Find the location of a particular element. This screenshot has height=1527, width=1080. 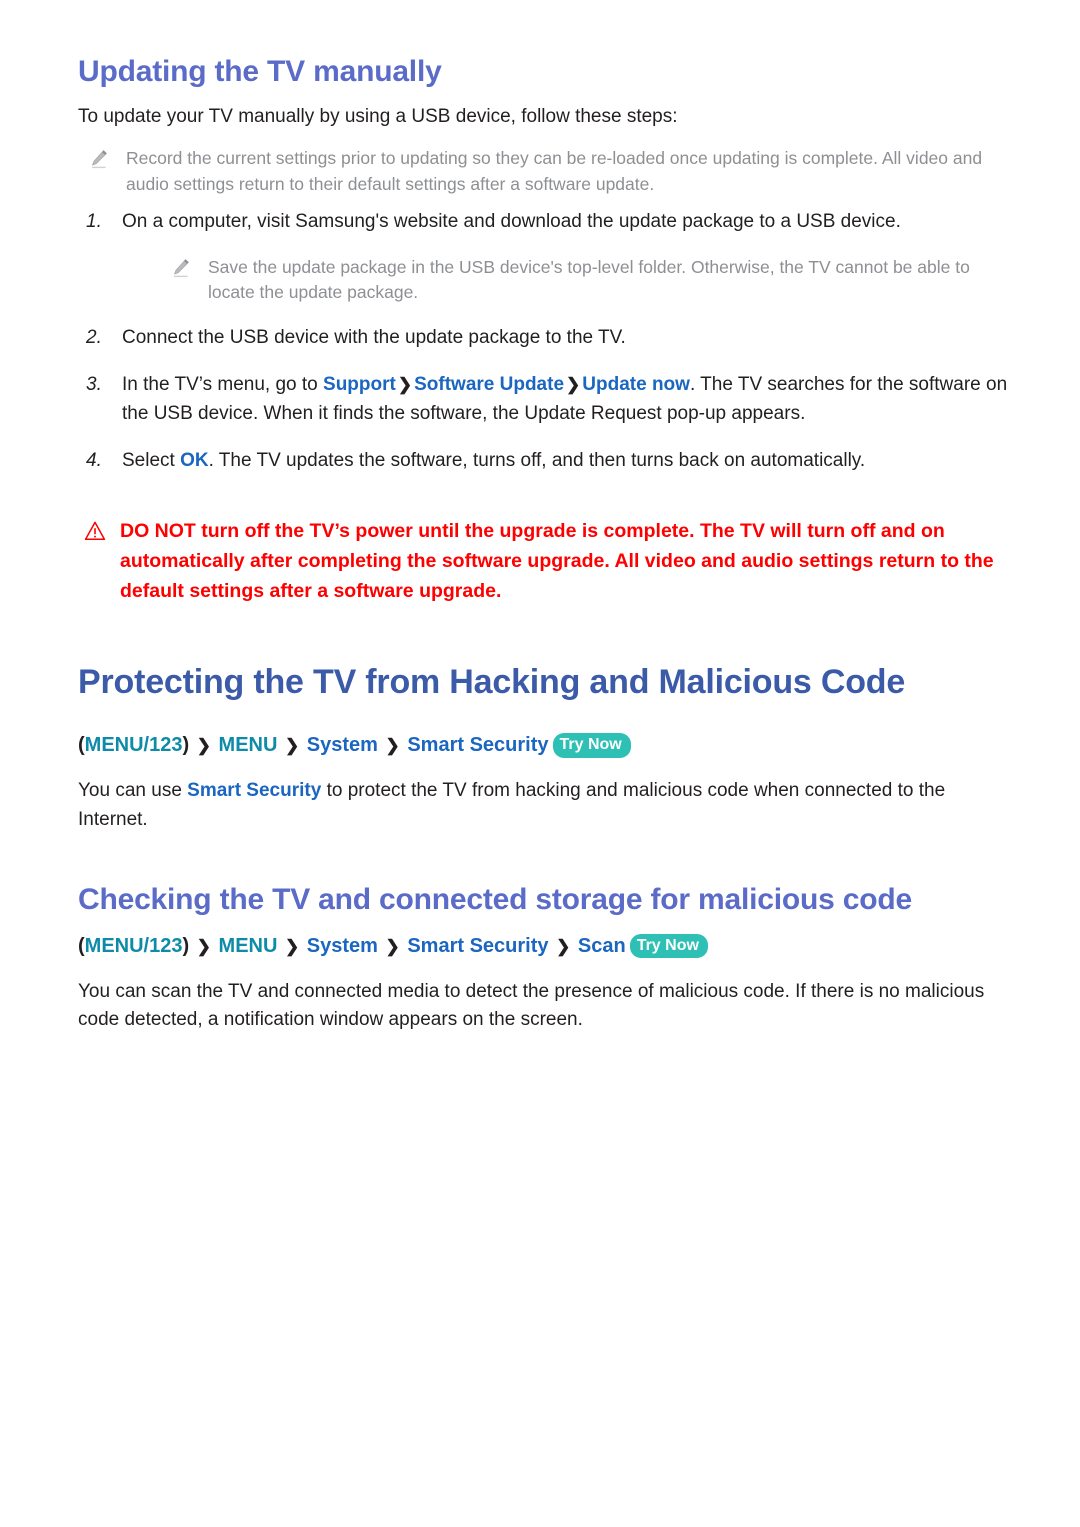

step-text-before: In the TV’s menu, go to is located at coordinates (223, 385).